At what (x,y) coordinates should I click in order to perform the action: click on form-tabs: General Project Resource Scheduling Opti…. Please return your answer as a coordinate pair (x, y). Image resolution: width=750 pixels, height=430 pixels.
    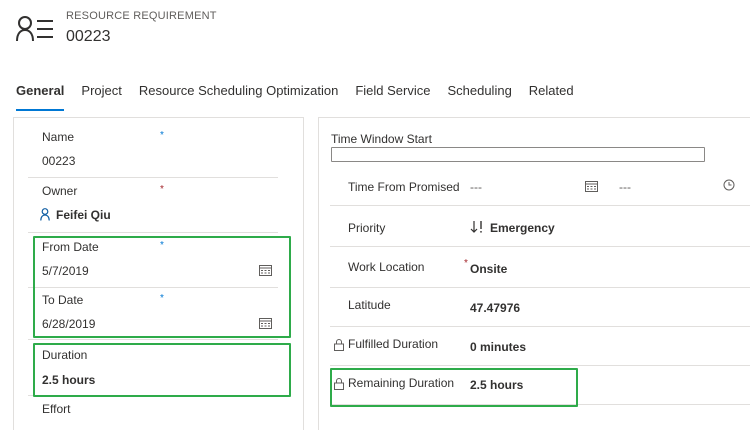
    Looking at the image, I should click on (303, 97).